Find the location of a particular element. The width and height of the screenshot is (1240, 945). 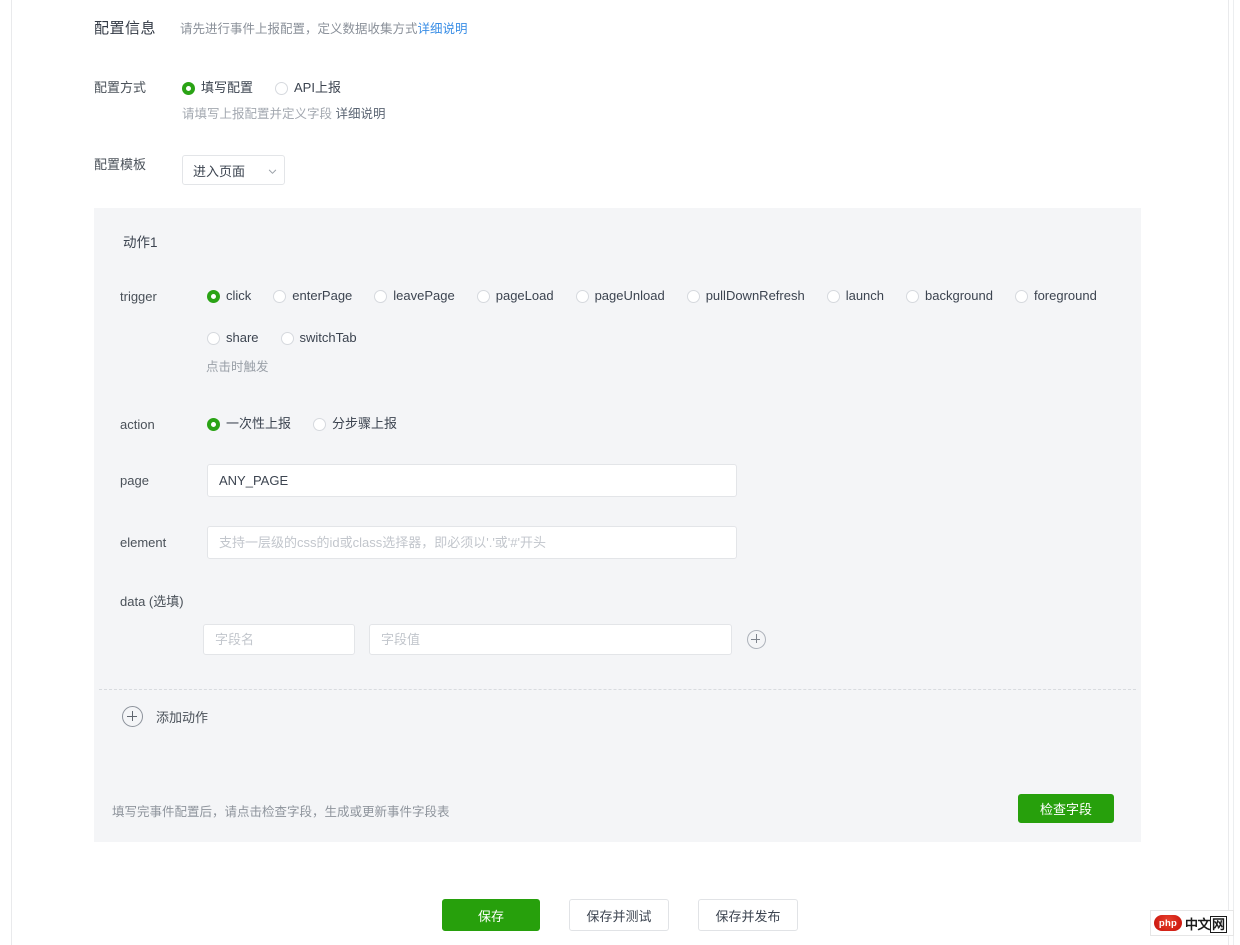

save-button: 保存 is located at coordinates (491, 915).